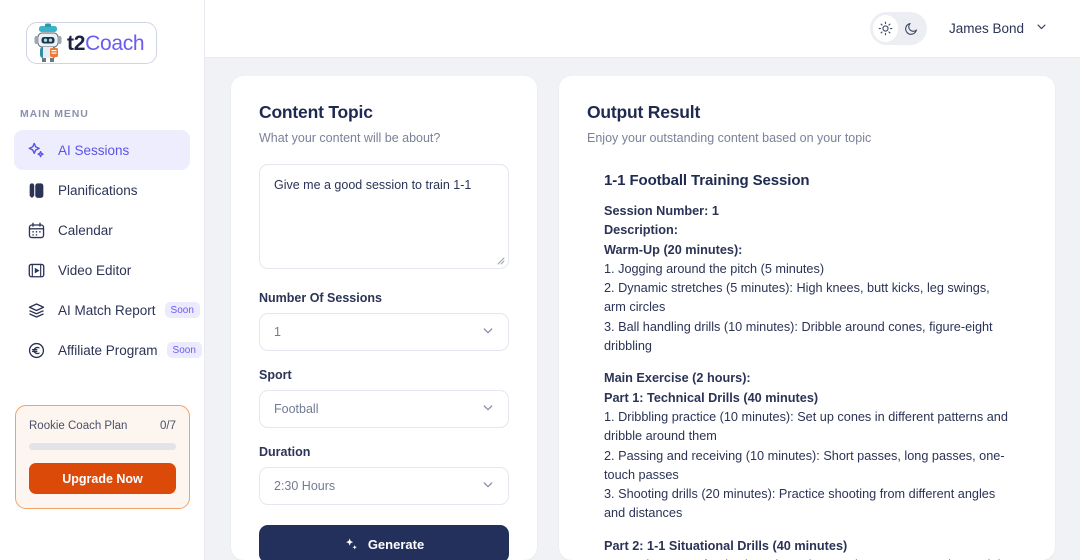 This screenshot has height=560, width=1080. I want to click on field-label-sport: Sport, so click(275, 375).